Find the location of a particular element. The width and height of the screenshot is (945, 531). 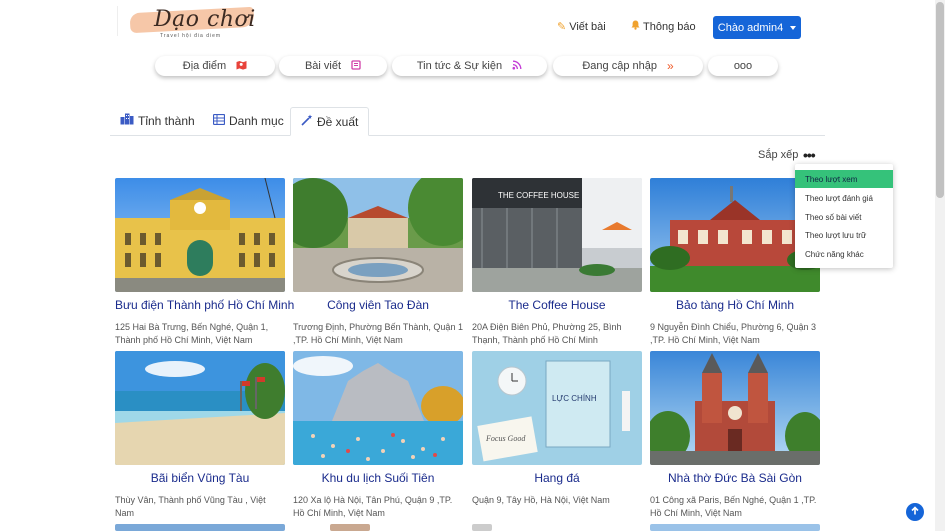

nav-label-places: Địa điểm is located at coordinates (204, 66).